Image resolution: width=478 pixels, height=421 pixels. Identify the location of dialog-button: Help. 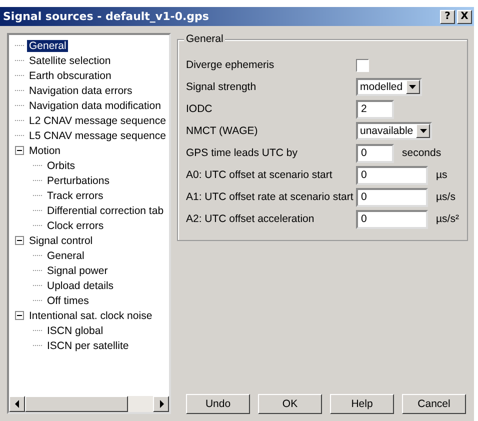
(362, 404).